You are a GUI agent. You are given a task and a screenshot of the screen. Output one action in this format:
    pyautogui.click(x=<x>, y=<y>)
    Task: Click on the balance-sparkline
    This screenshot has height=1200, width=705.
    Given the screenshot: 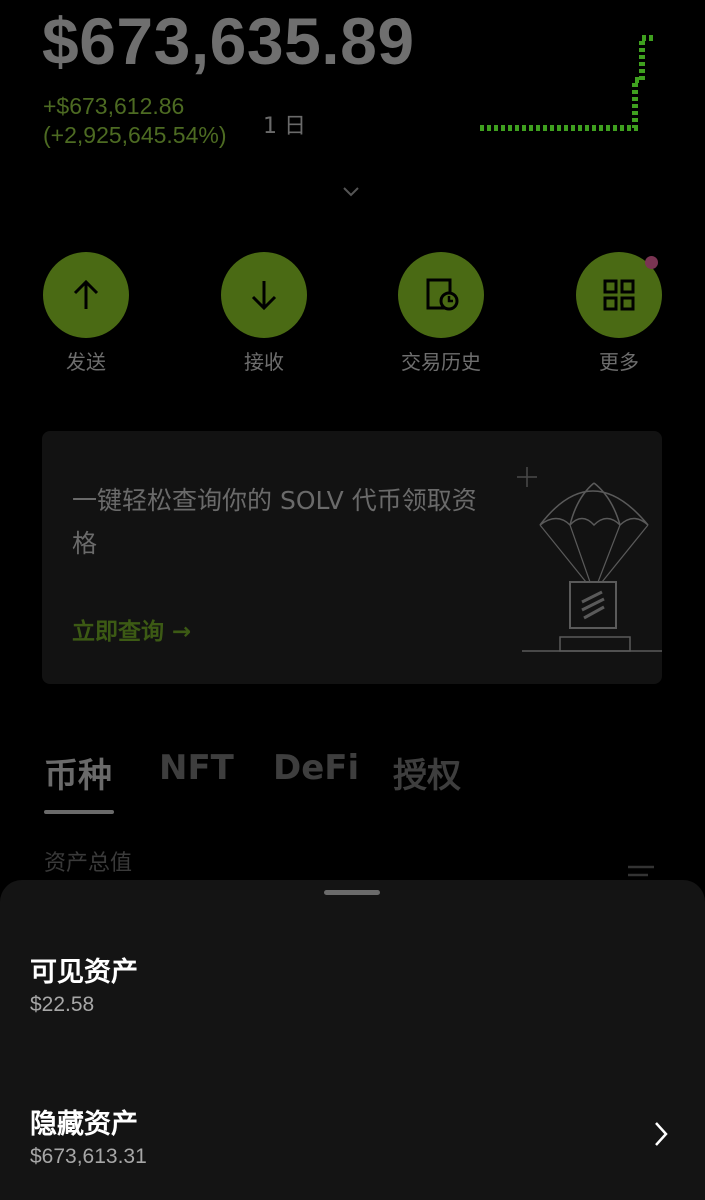 What is the action you would take?
    pyautogui.click(x=567, y=83)
    